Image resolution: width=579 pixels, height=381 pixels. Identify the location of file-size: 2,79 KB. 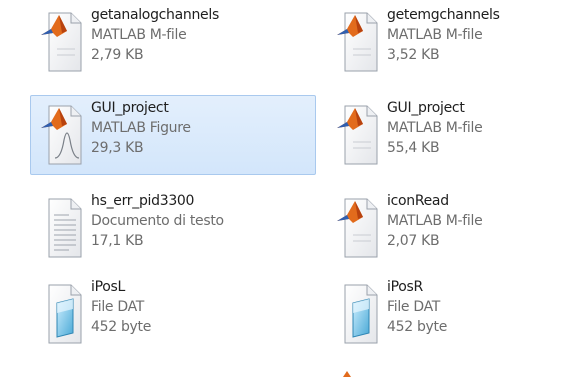
(117, 55).